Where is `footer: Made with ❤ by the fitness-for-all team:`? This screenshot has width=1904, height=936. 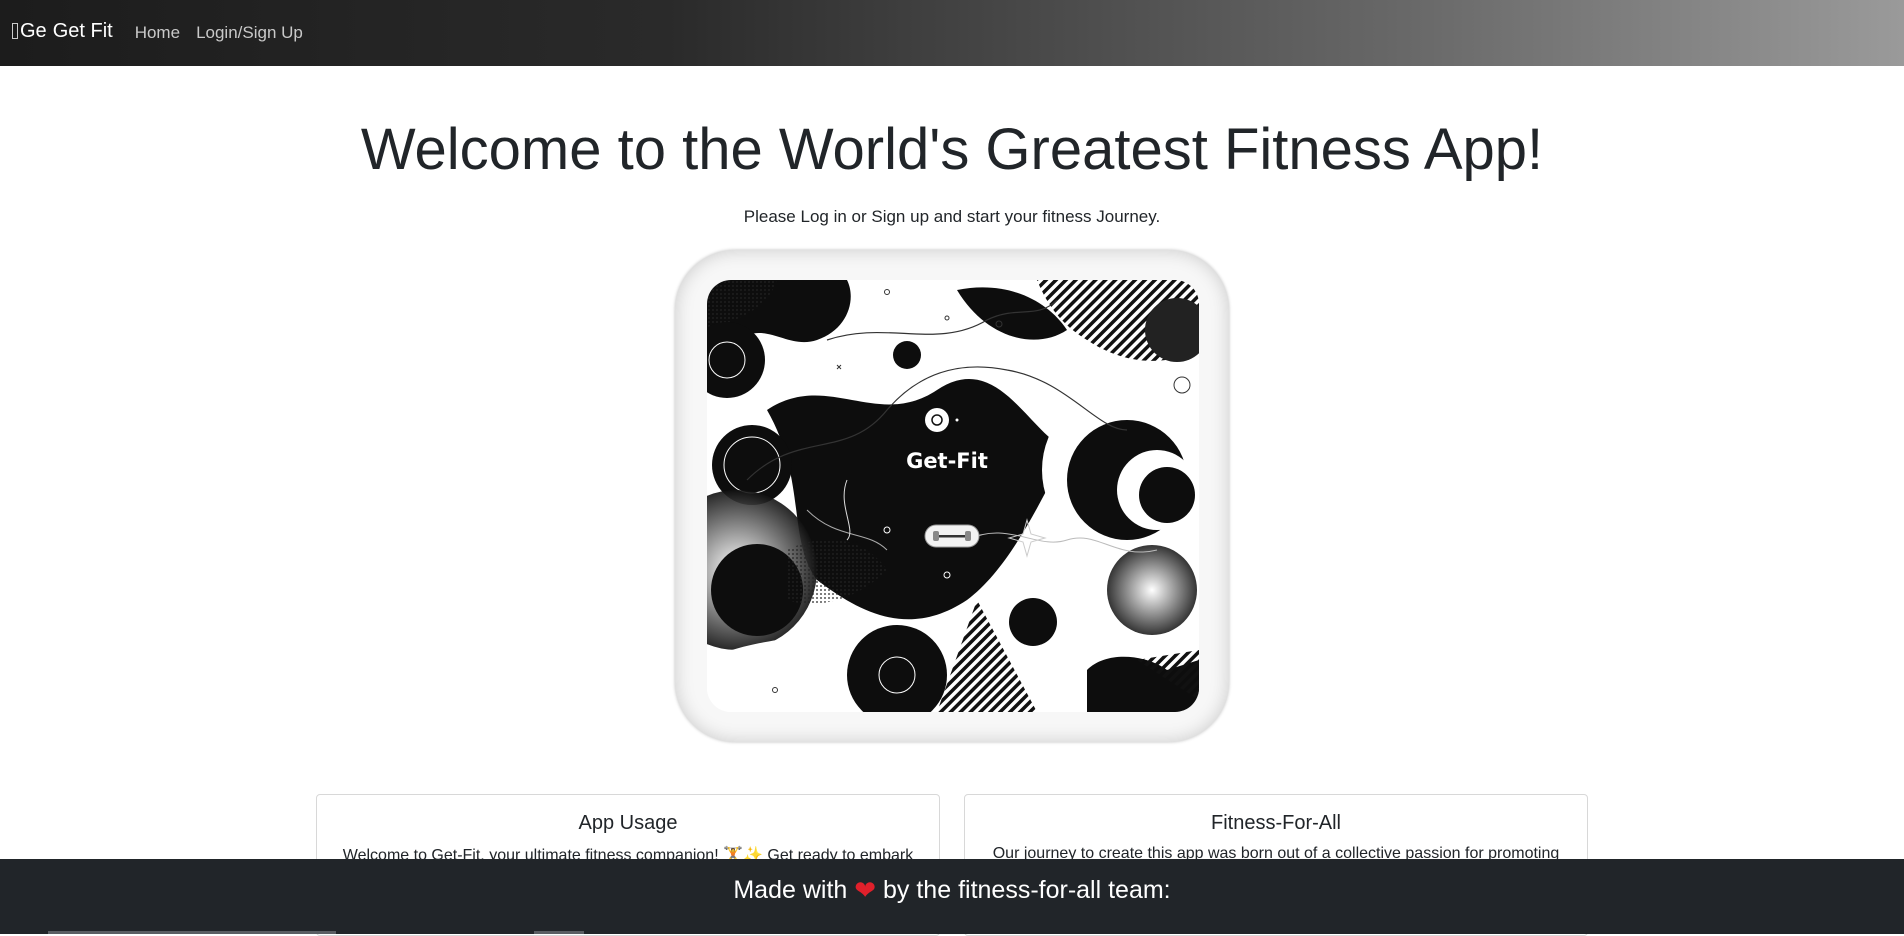
footer: Made with ❤ by the fitness-for-all team: is located at coordinates (952, 896).